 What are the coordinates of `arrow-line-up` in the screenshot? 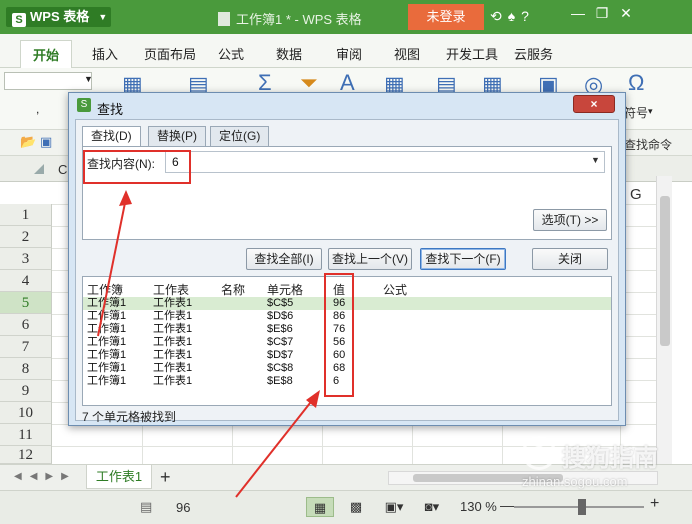 It's located at (112, 267).